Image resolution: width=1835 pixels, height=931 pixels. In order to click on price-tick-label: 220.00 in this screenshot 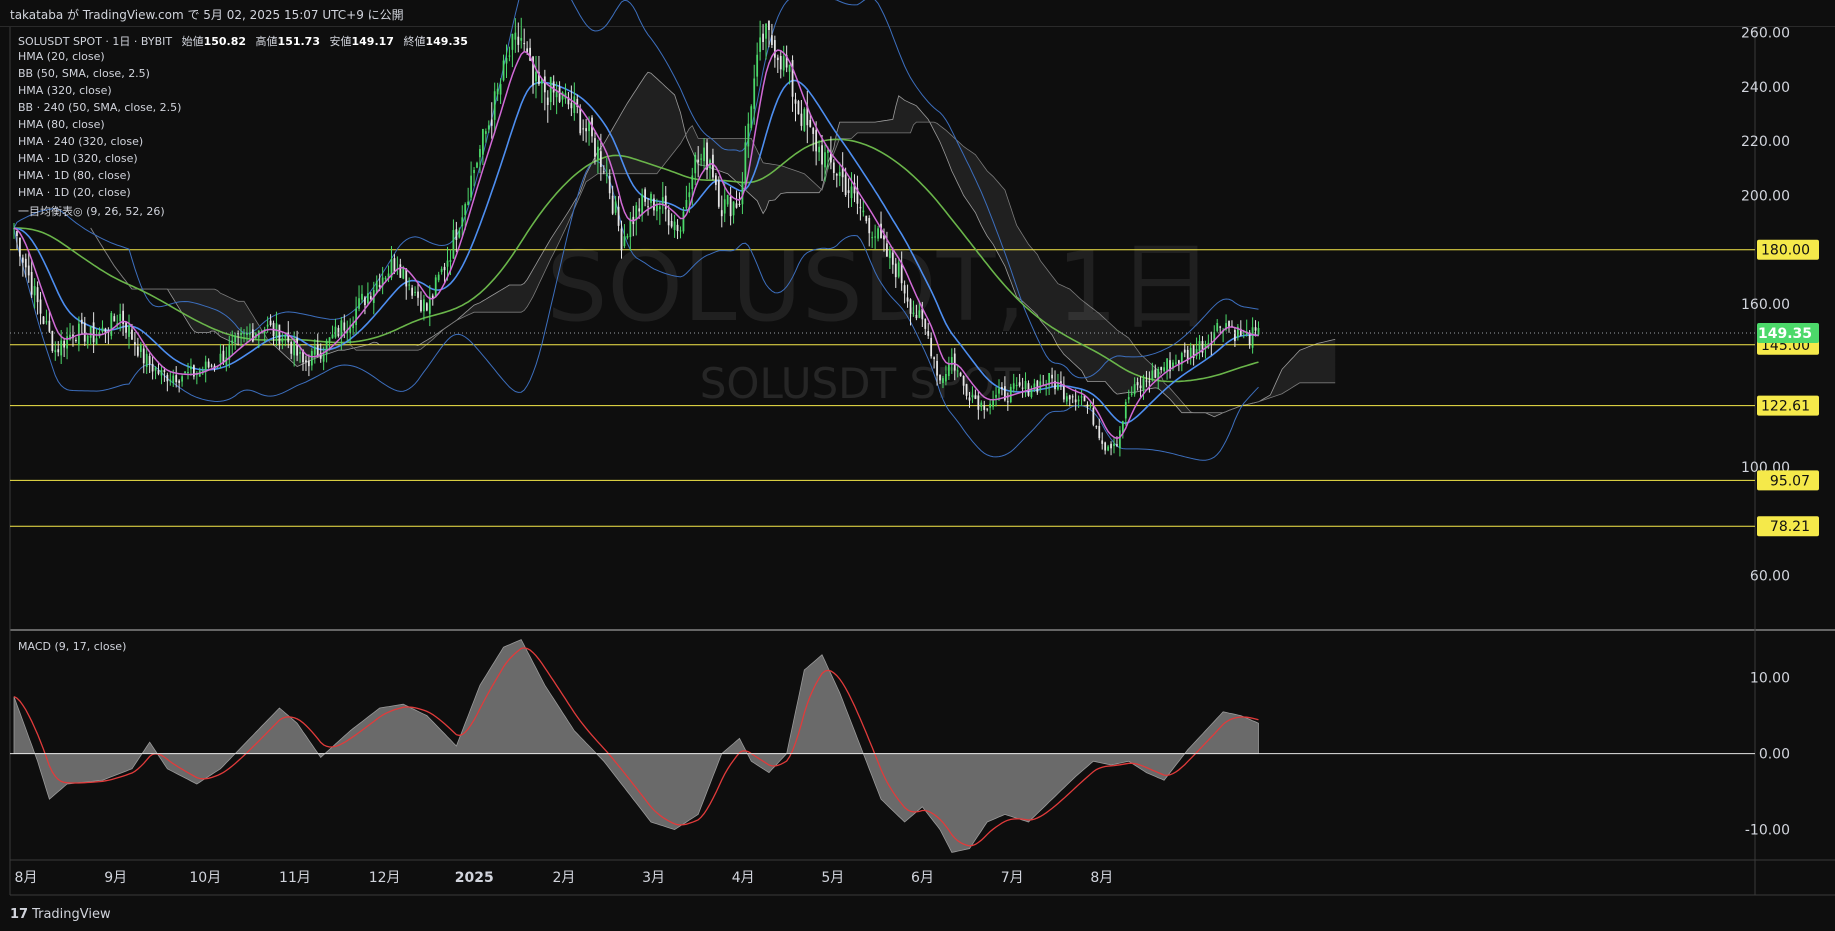, I will do `click(1765, 142)`.